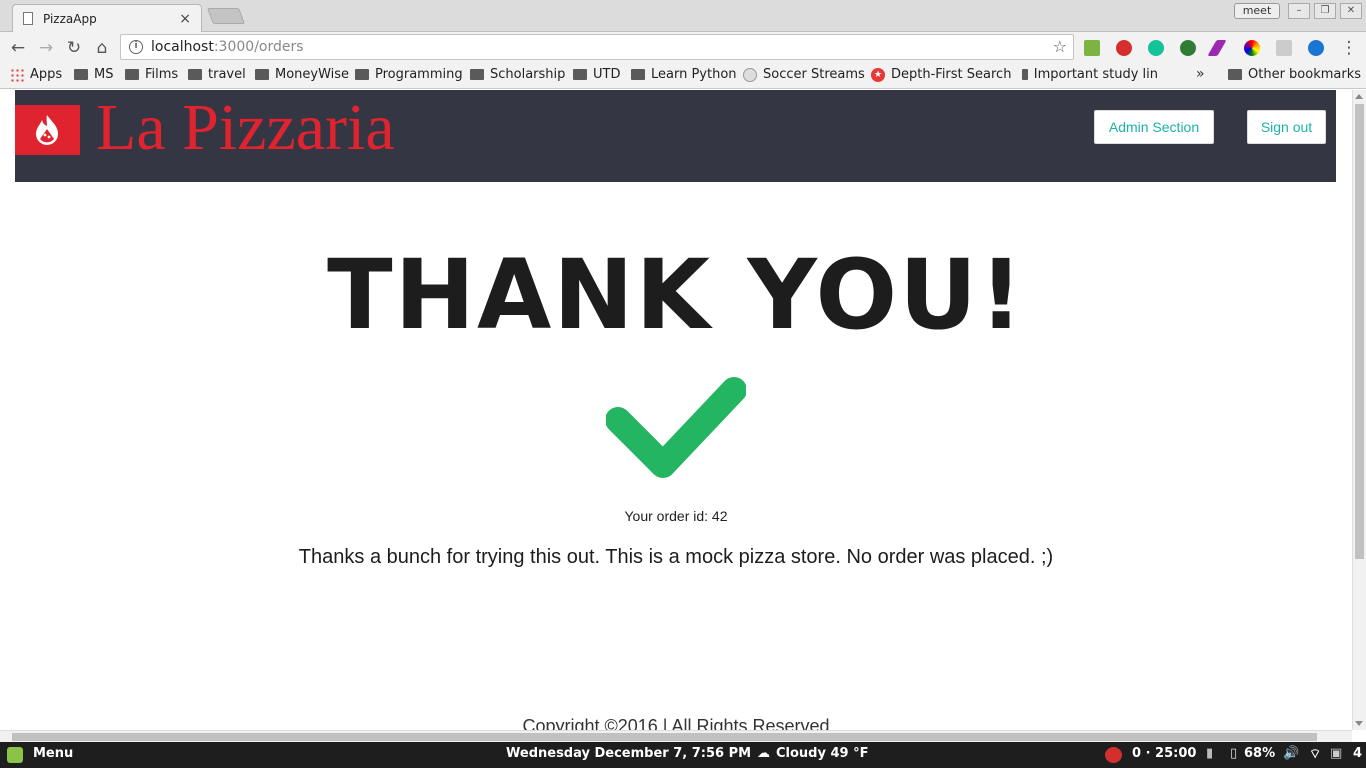  What do you see at coordinates (1164, 753) in the screenshot?
I see `pomodoro-timer: 0 · 25:00` at bounding box center [1164, 753].